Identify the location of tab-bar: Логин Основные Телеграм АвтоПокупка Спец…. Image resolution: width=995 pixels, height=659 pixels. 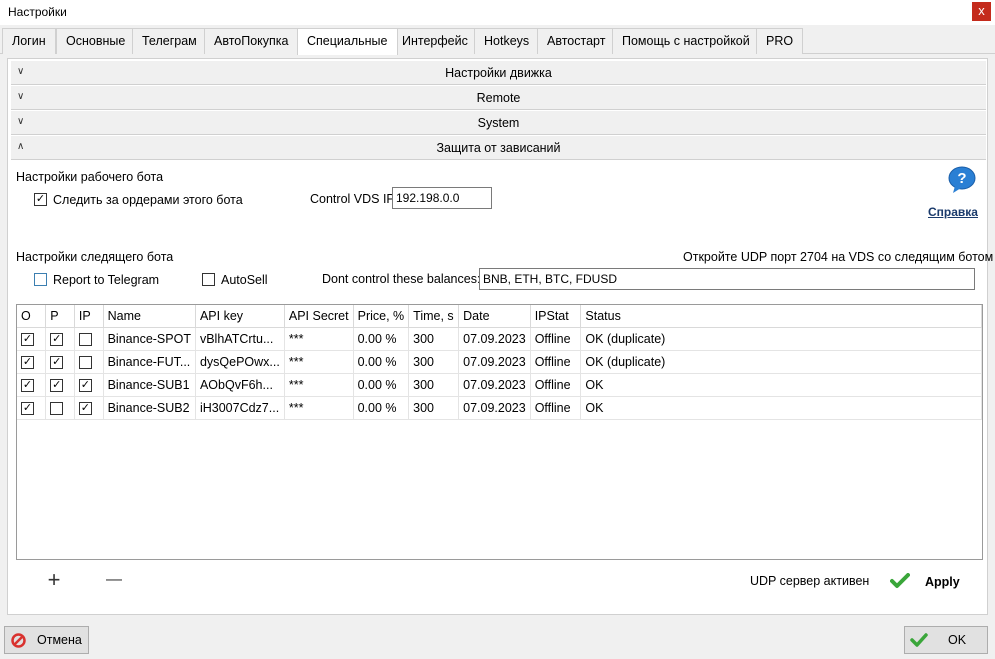
(497, 41).